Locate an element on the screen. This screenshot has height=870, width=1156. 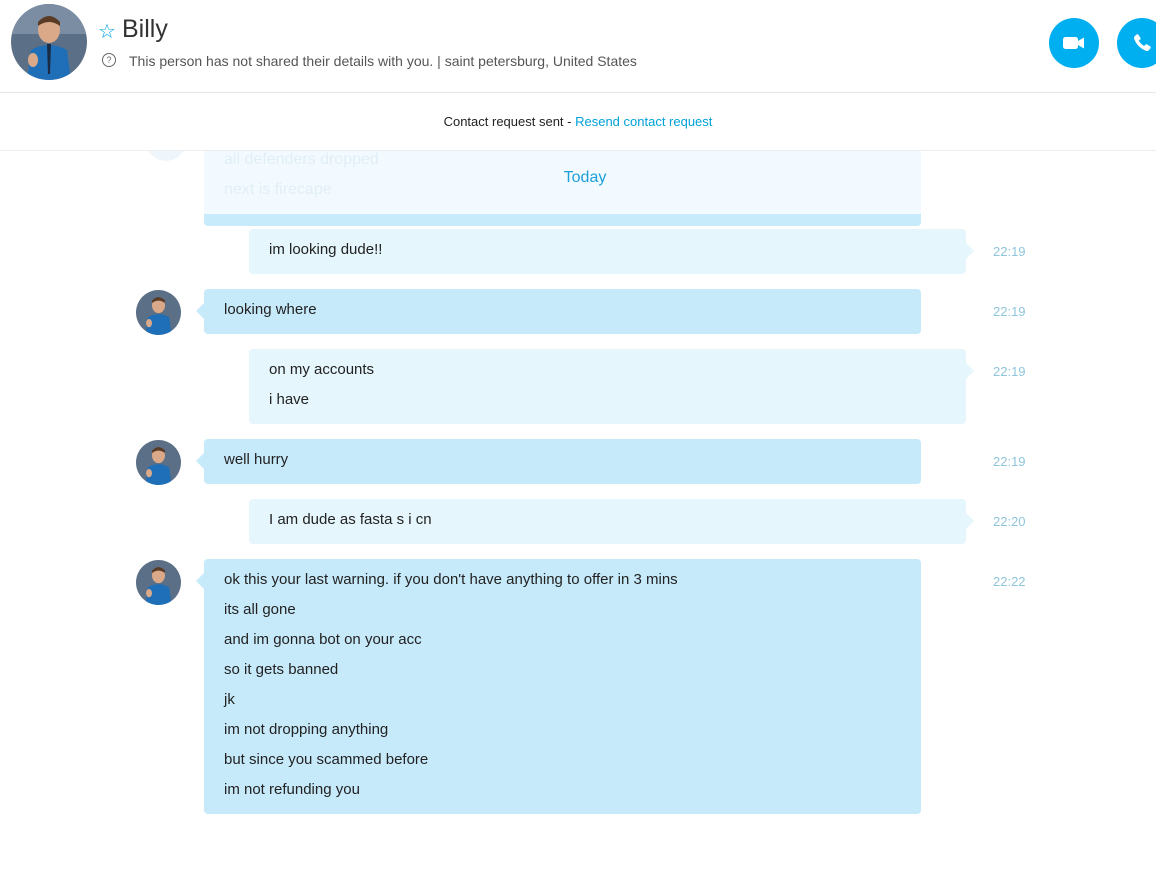
message-bubble-incoming: looking where is located at coordinates (558, 311).